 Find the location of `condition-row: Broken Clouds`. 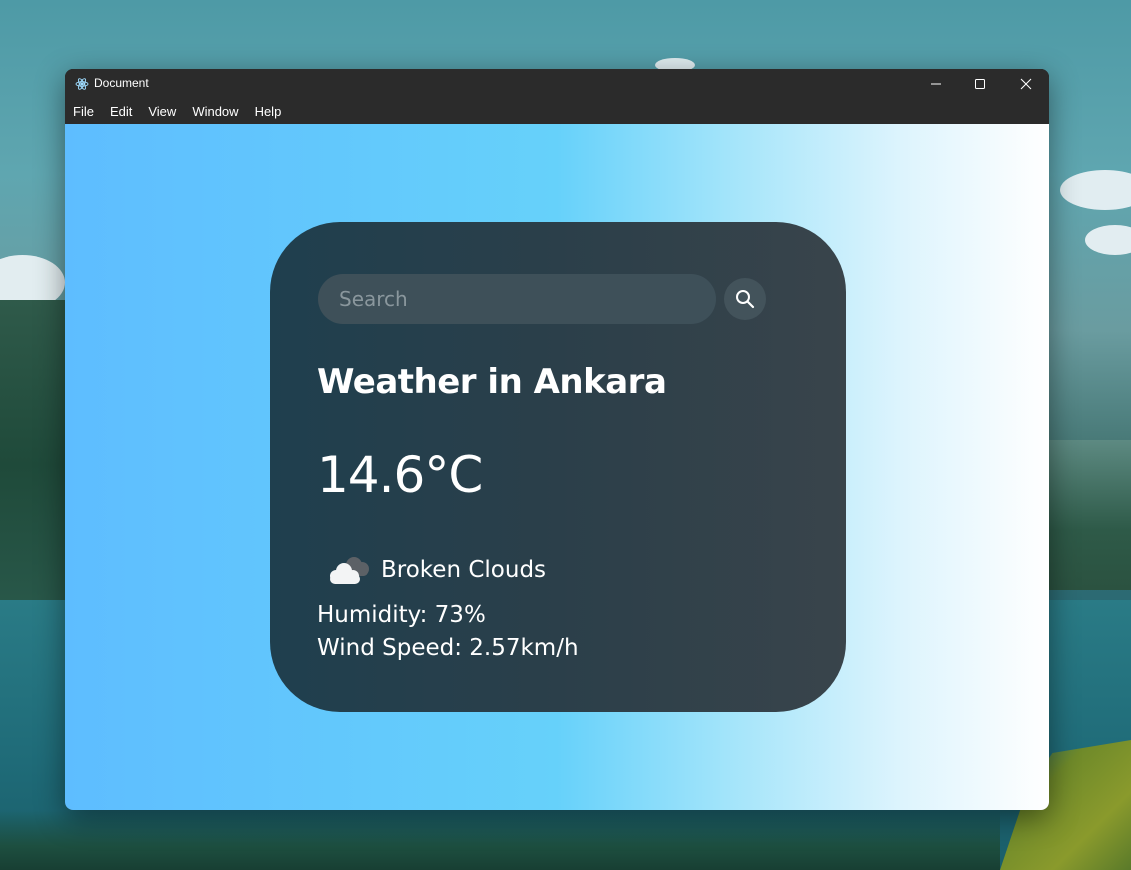

condition-row: Broken Clouds is located at coordinates (435, 570).